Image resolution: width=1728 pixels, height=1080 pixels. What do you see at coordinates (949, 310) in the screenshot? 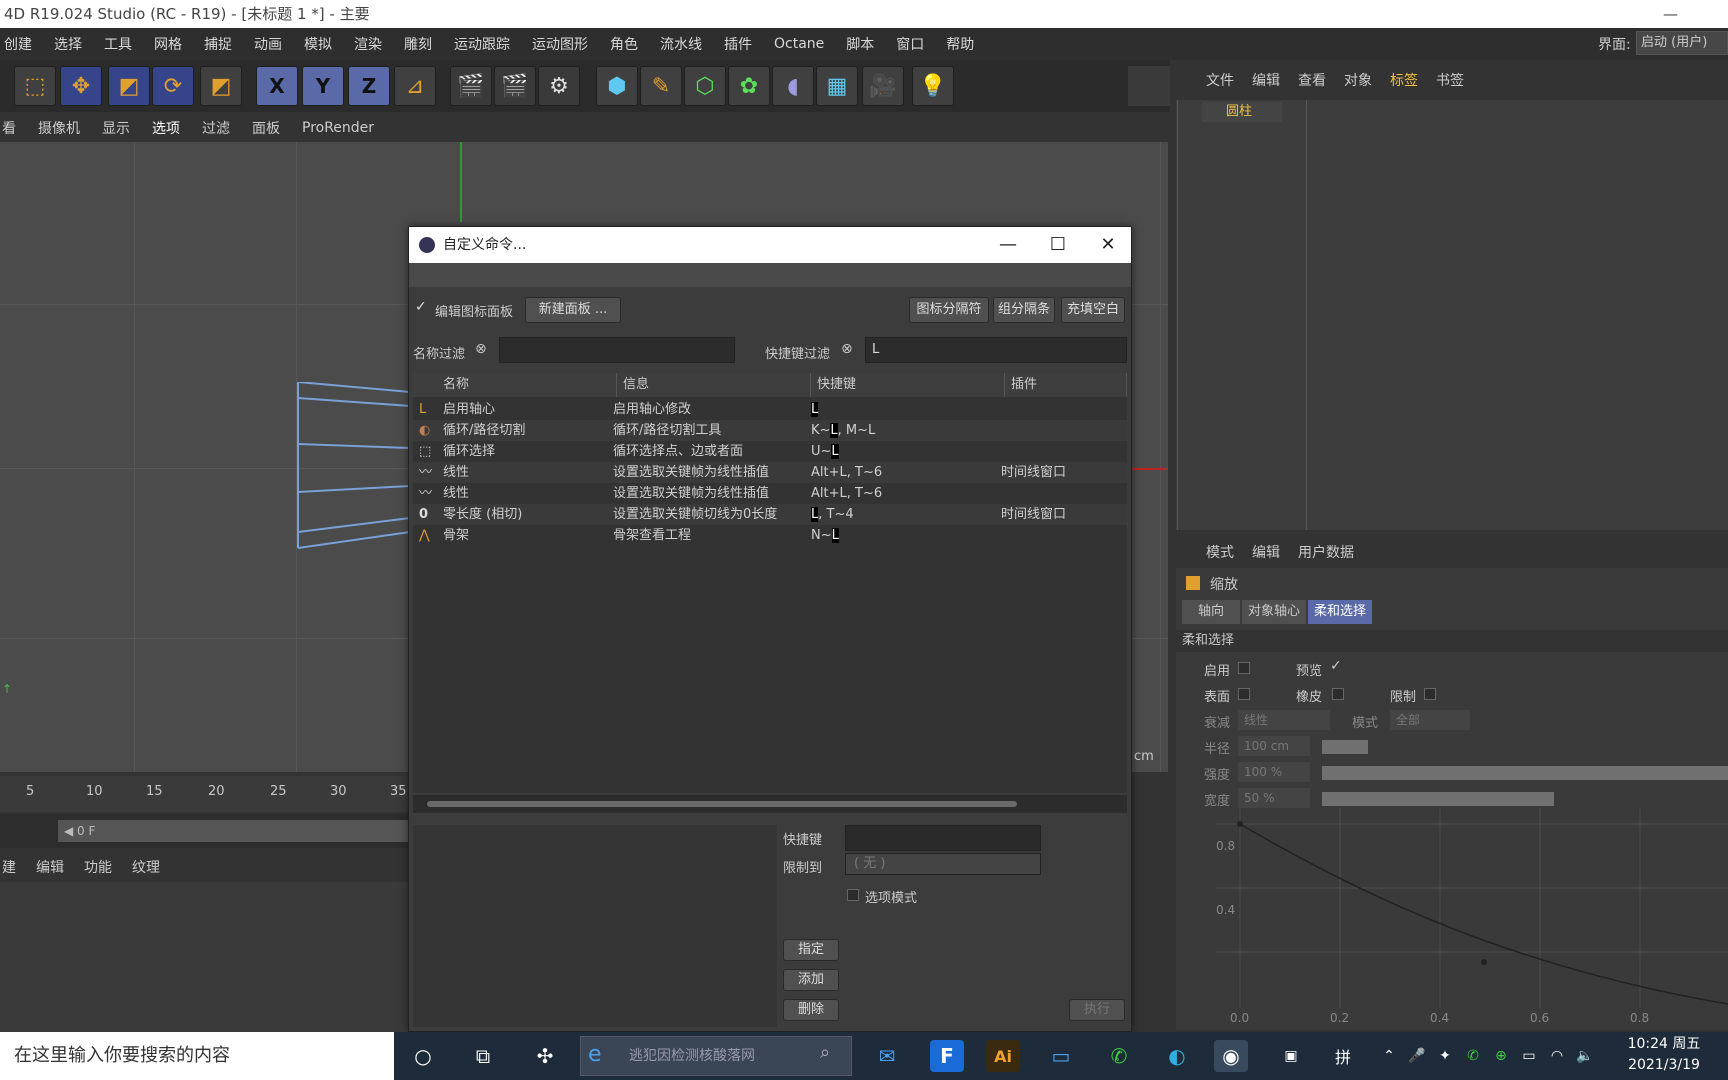
I see `icon-separator-button: 图标分隔符` at bounding box center [949, 310].